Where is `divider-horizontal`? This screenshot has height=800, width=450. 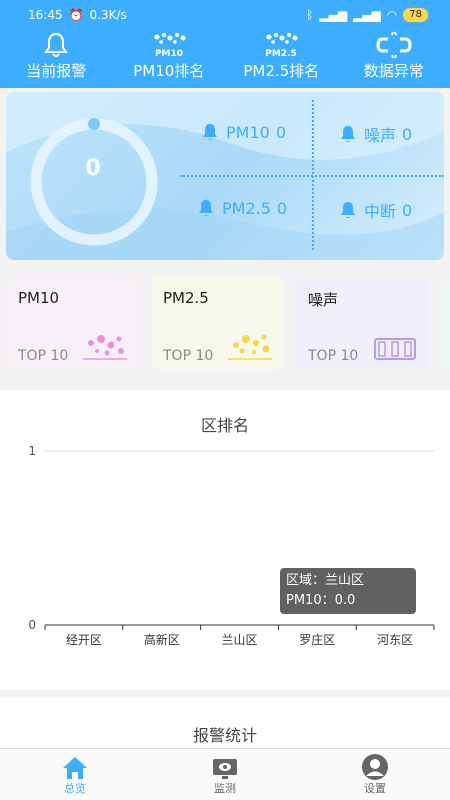
divider-horizontal is located at coordinates (312, 176).